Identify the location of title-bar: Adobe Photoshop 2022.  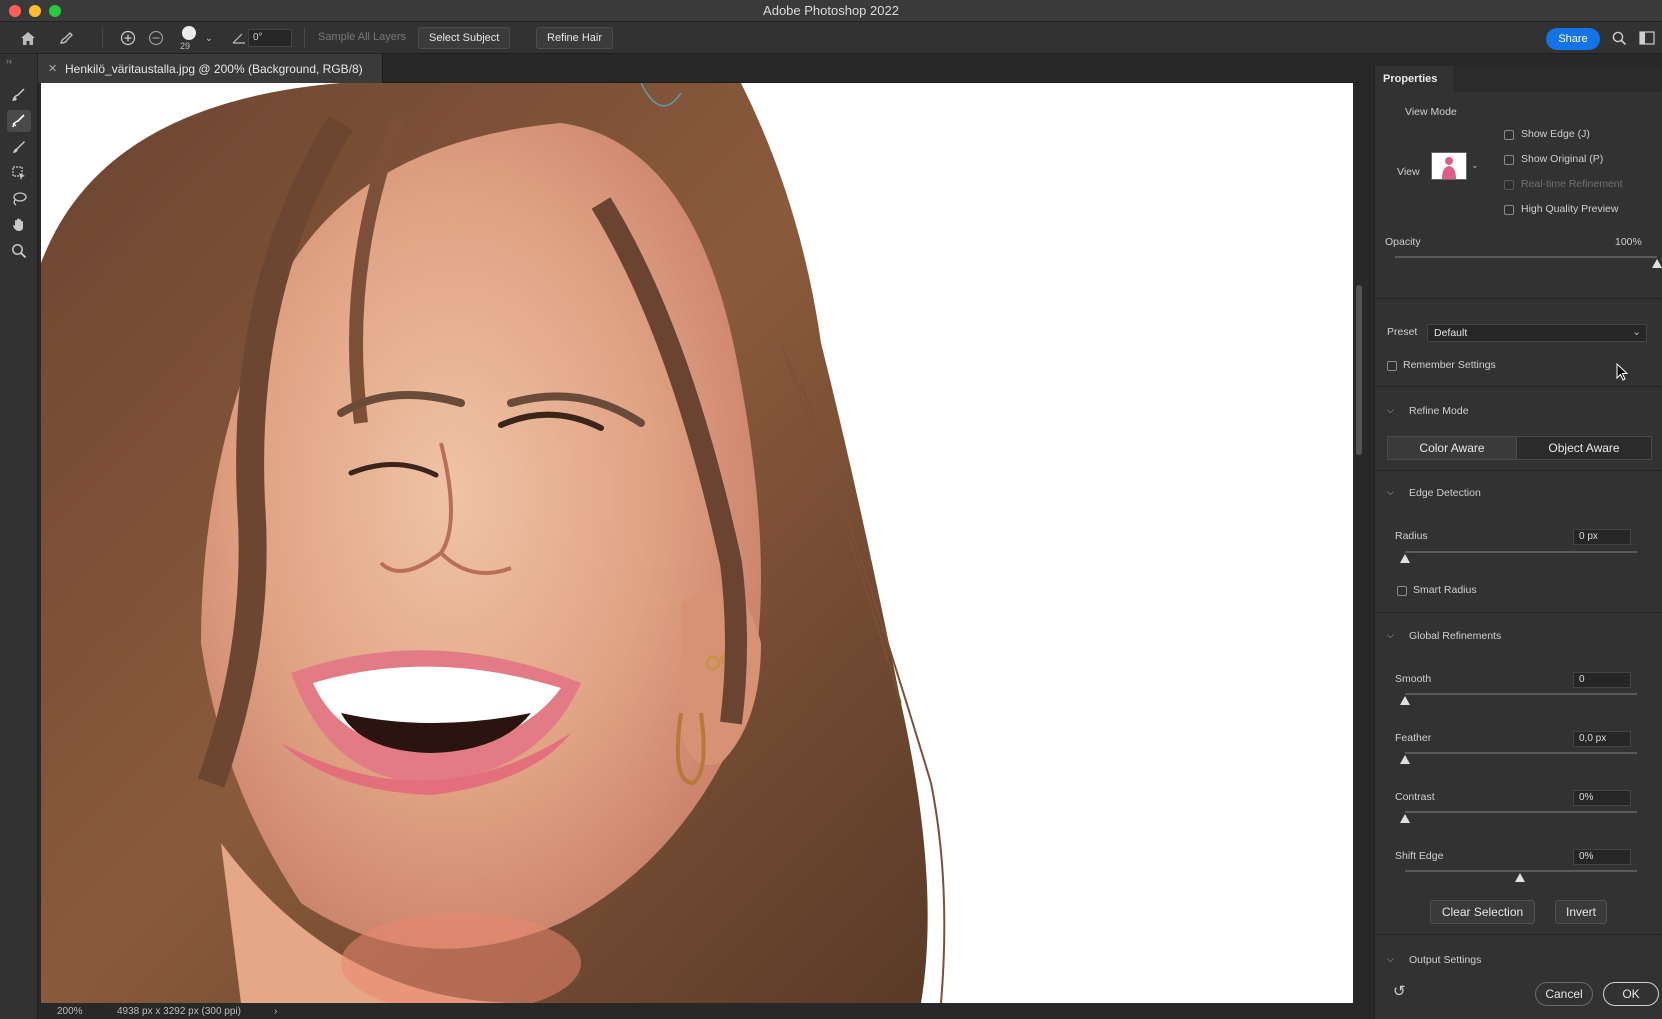
(831, 11).